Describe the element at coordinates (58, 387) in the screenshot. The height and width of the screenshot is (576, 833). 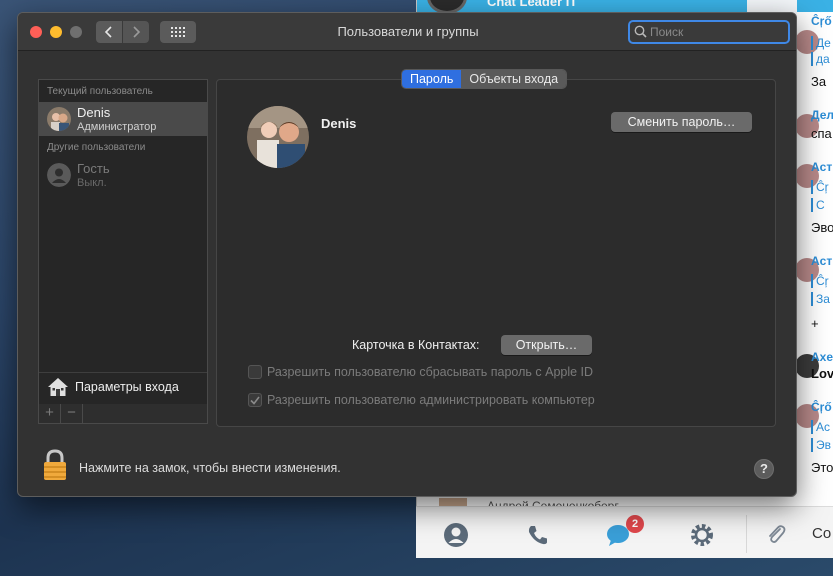
I see `house-icon` at that location.